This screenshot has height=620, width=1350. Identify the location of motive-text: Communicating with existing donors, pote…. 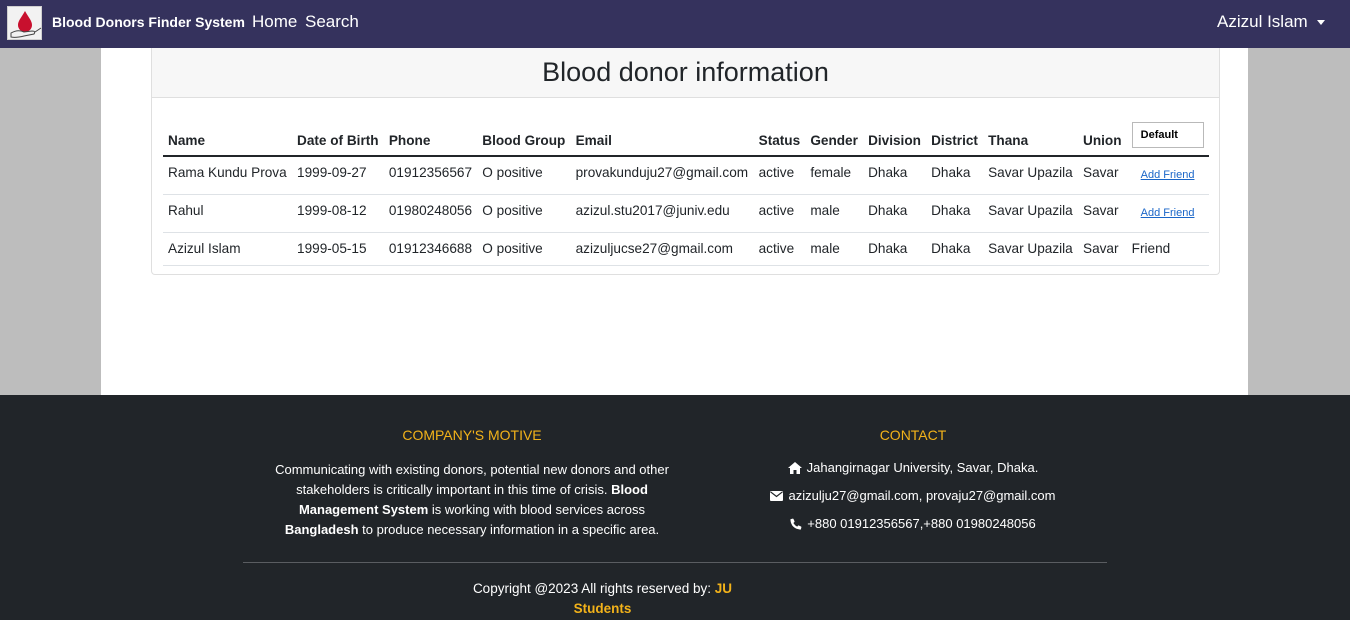
(472, 500).